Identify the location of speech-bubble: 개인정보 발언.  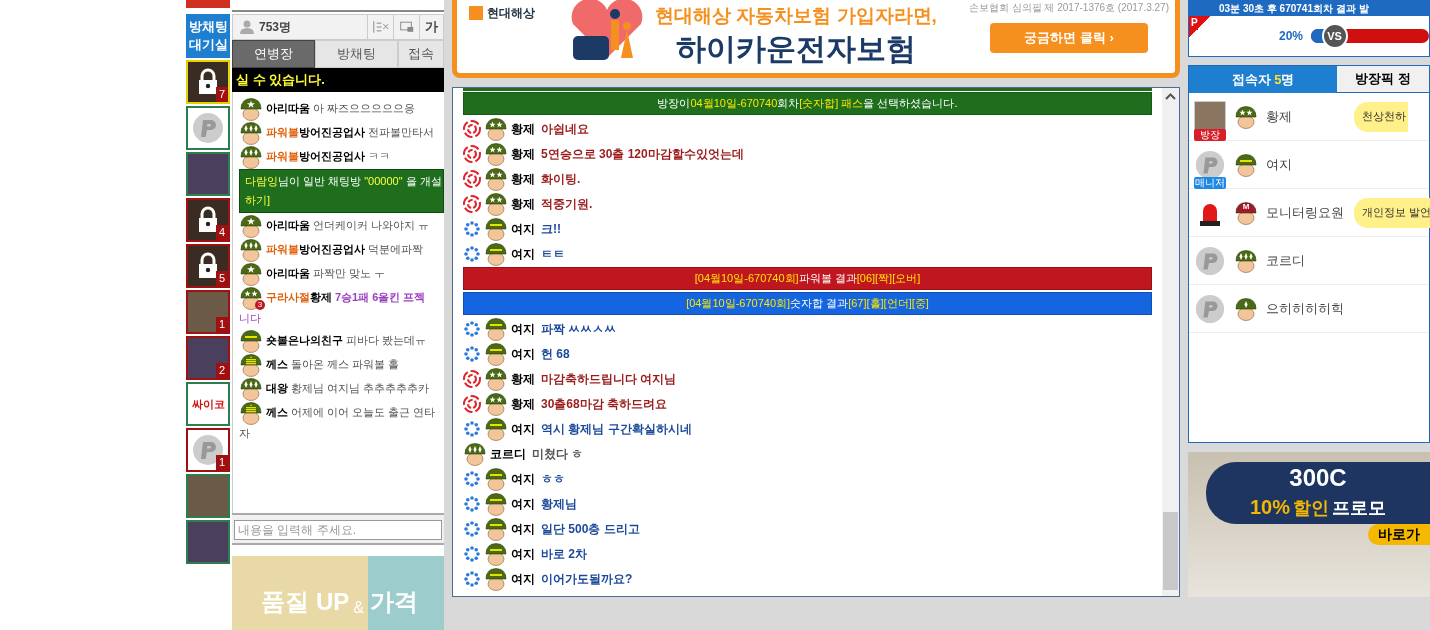
(1392, 212).